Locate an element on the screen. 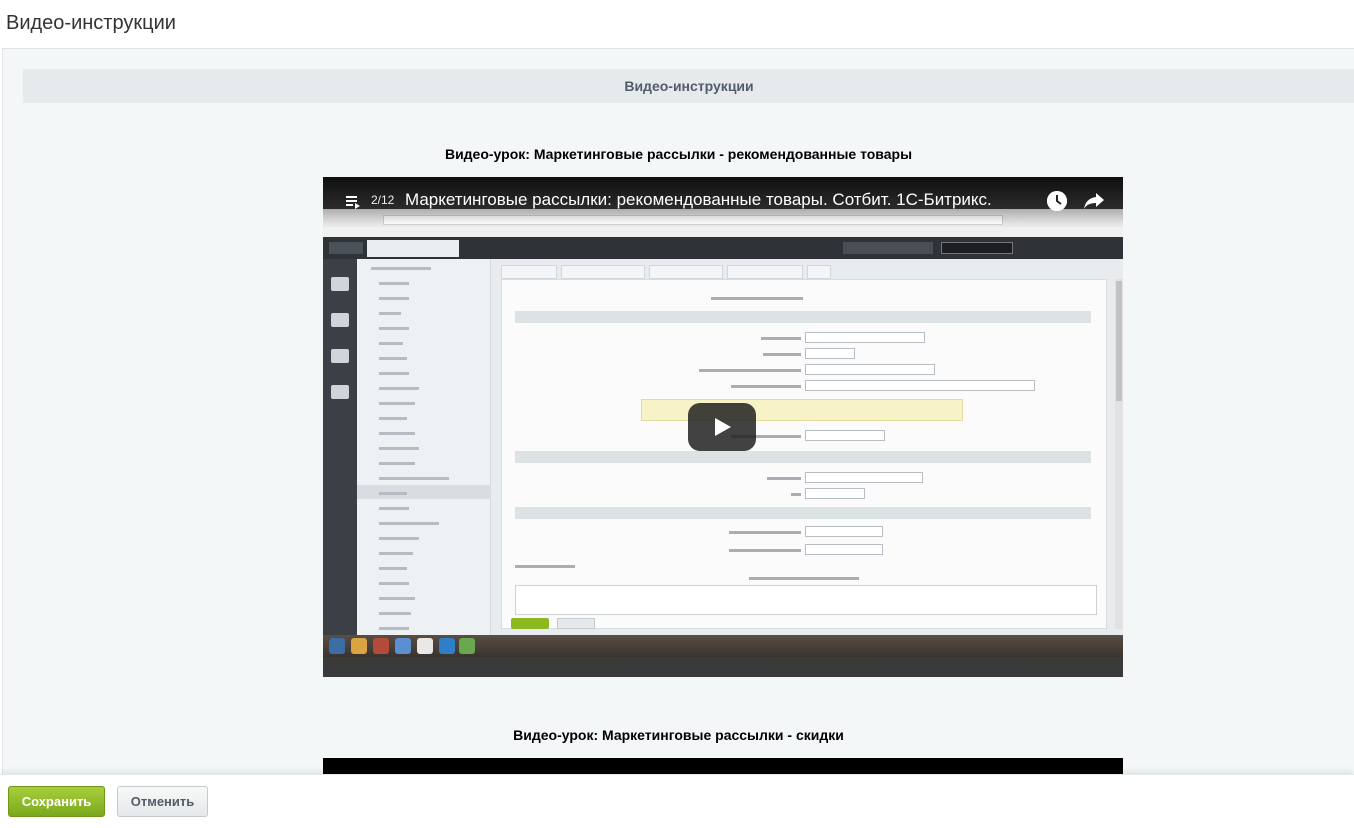 The height and width of the screenshot is (828, 1354). playlist-position: 2/12 is located at coordinates (383, 200).